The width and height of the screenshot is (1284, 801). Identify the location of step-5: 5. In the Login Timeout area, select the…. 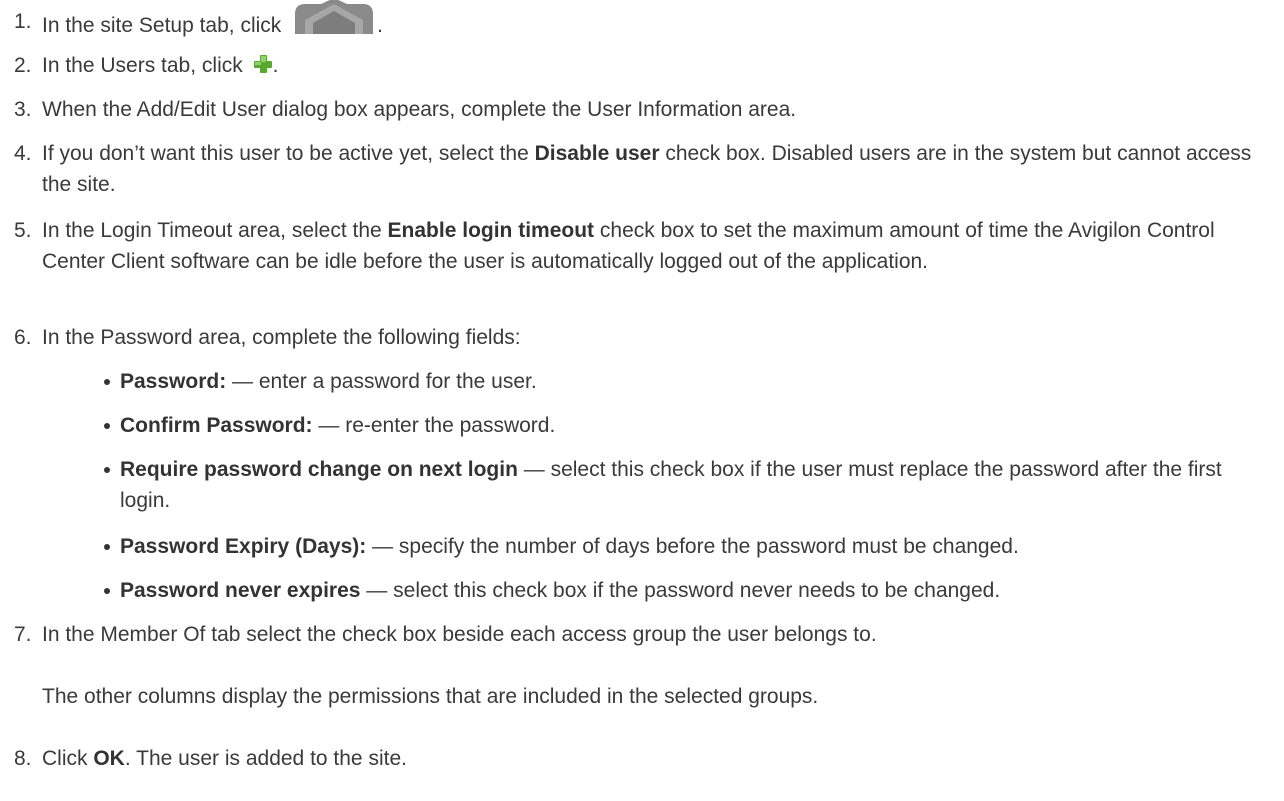
(641, 246).